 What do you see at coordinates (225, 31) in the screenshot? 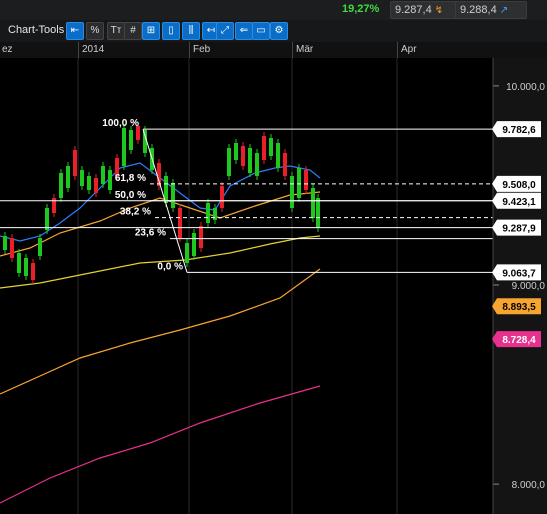
I see `line-tool-button: ⤢` at bounding box center [225, 31].